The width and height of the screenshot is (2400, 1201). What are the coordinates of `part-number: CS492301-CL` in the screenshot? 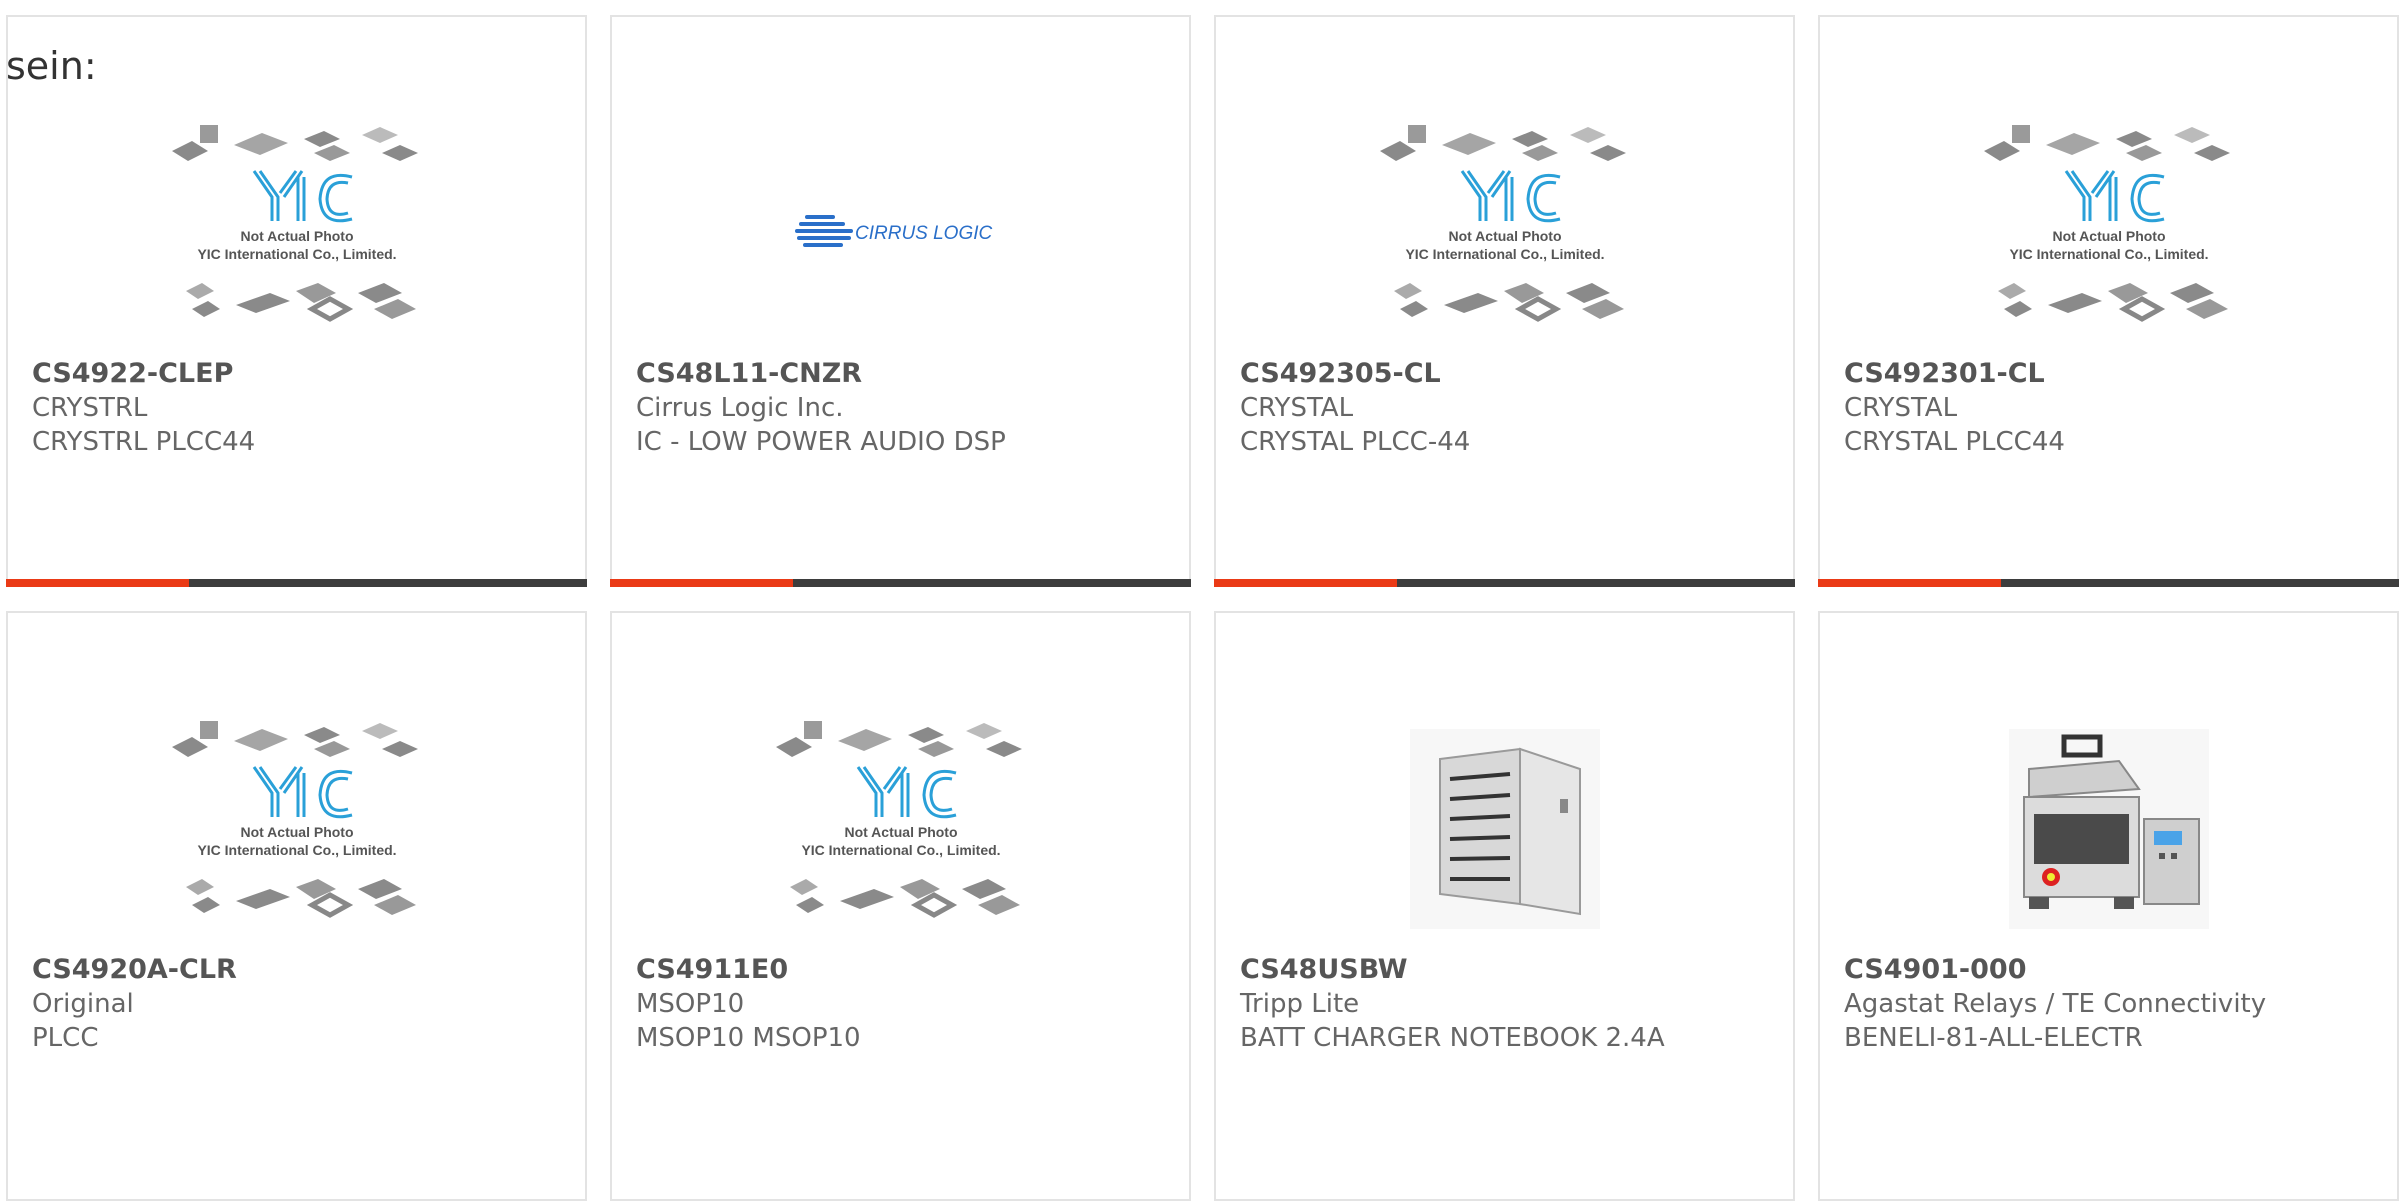 It's located at (2115, 374).